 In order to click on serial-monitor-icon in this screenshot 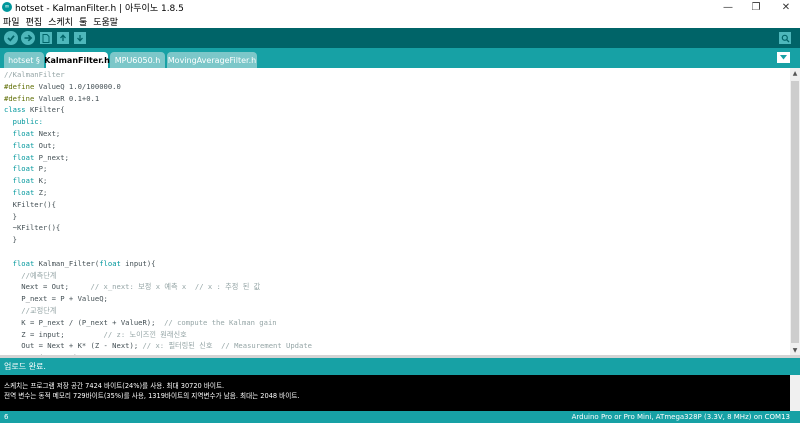, I will do `click(785, 38)`.